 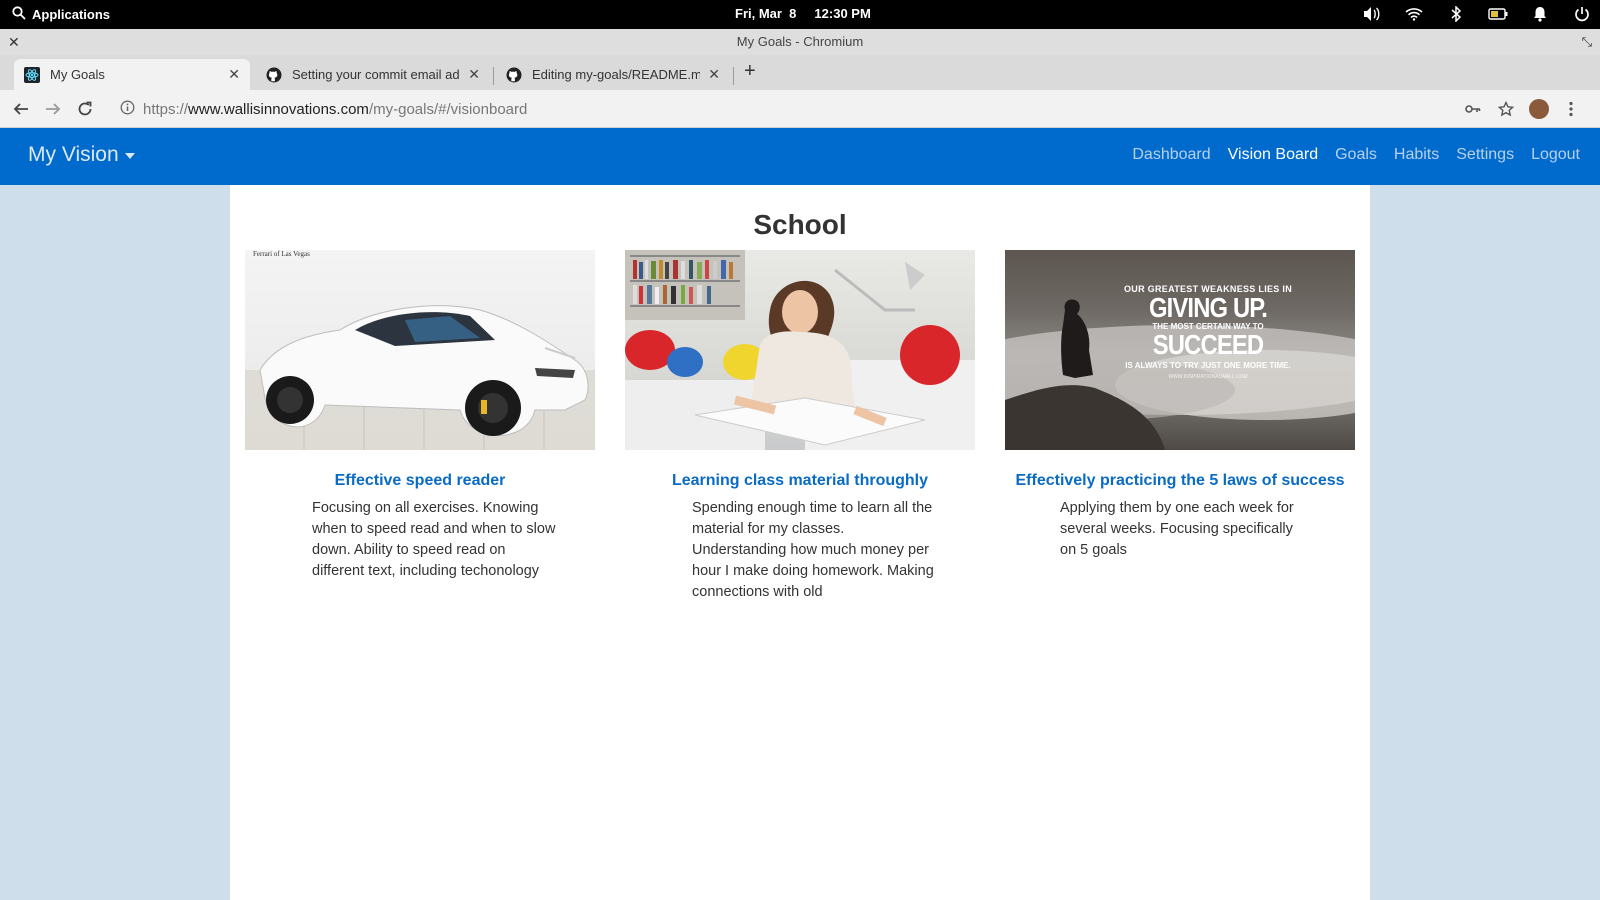 I want to click on info-icon, so click(x=127, y=109).